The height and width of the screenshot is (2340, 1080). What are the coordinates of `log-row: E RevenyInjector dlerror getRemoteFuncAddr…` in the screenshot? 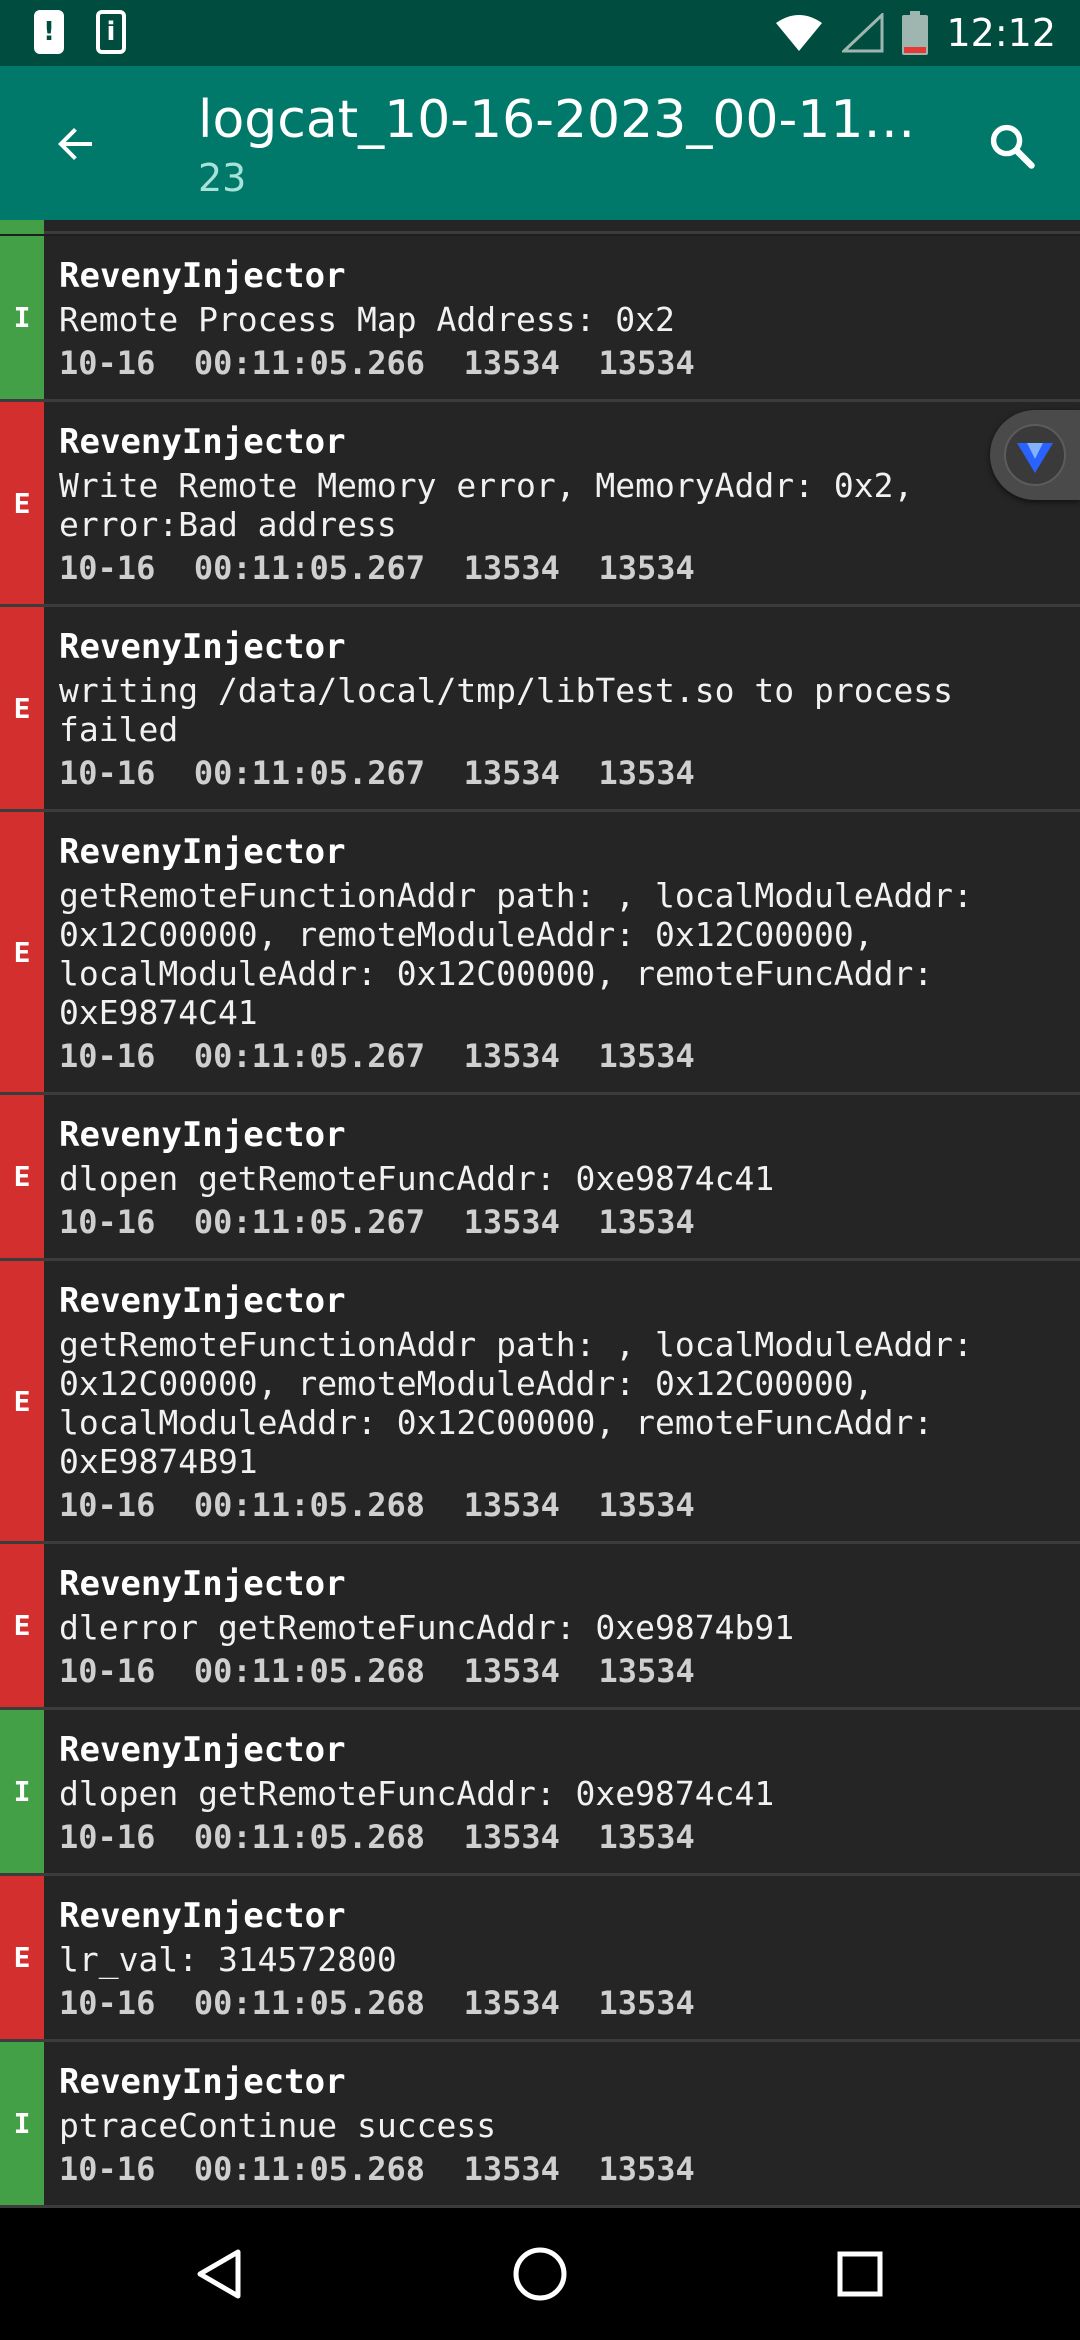 It's located at (540, 1627).